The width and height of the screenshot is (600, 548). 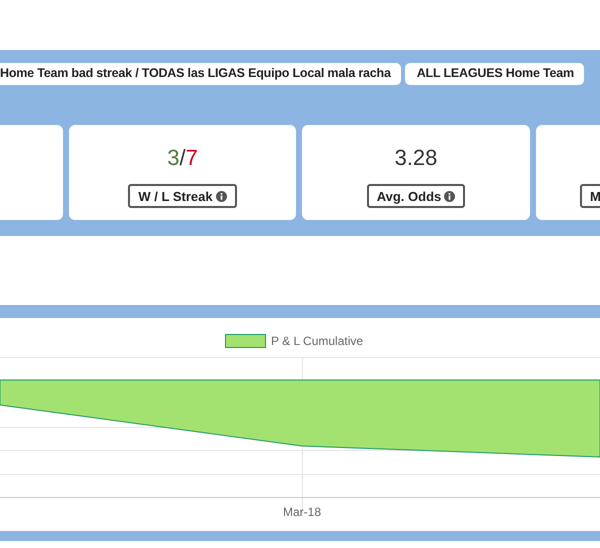 I want to click on league-tag: Home Team bad streak / TODAS las LIGAS Equipo Local mala racha, so click(x=200, y=74).